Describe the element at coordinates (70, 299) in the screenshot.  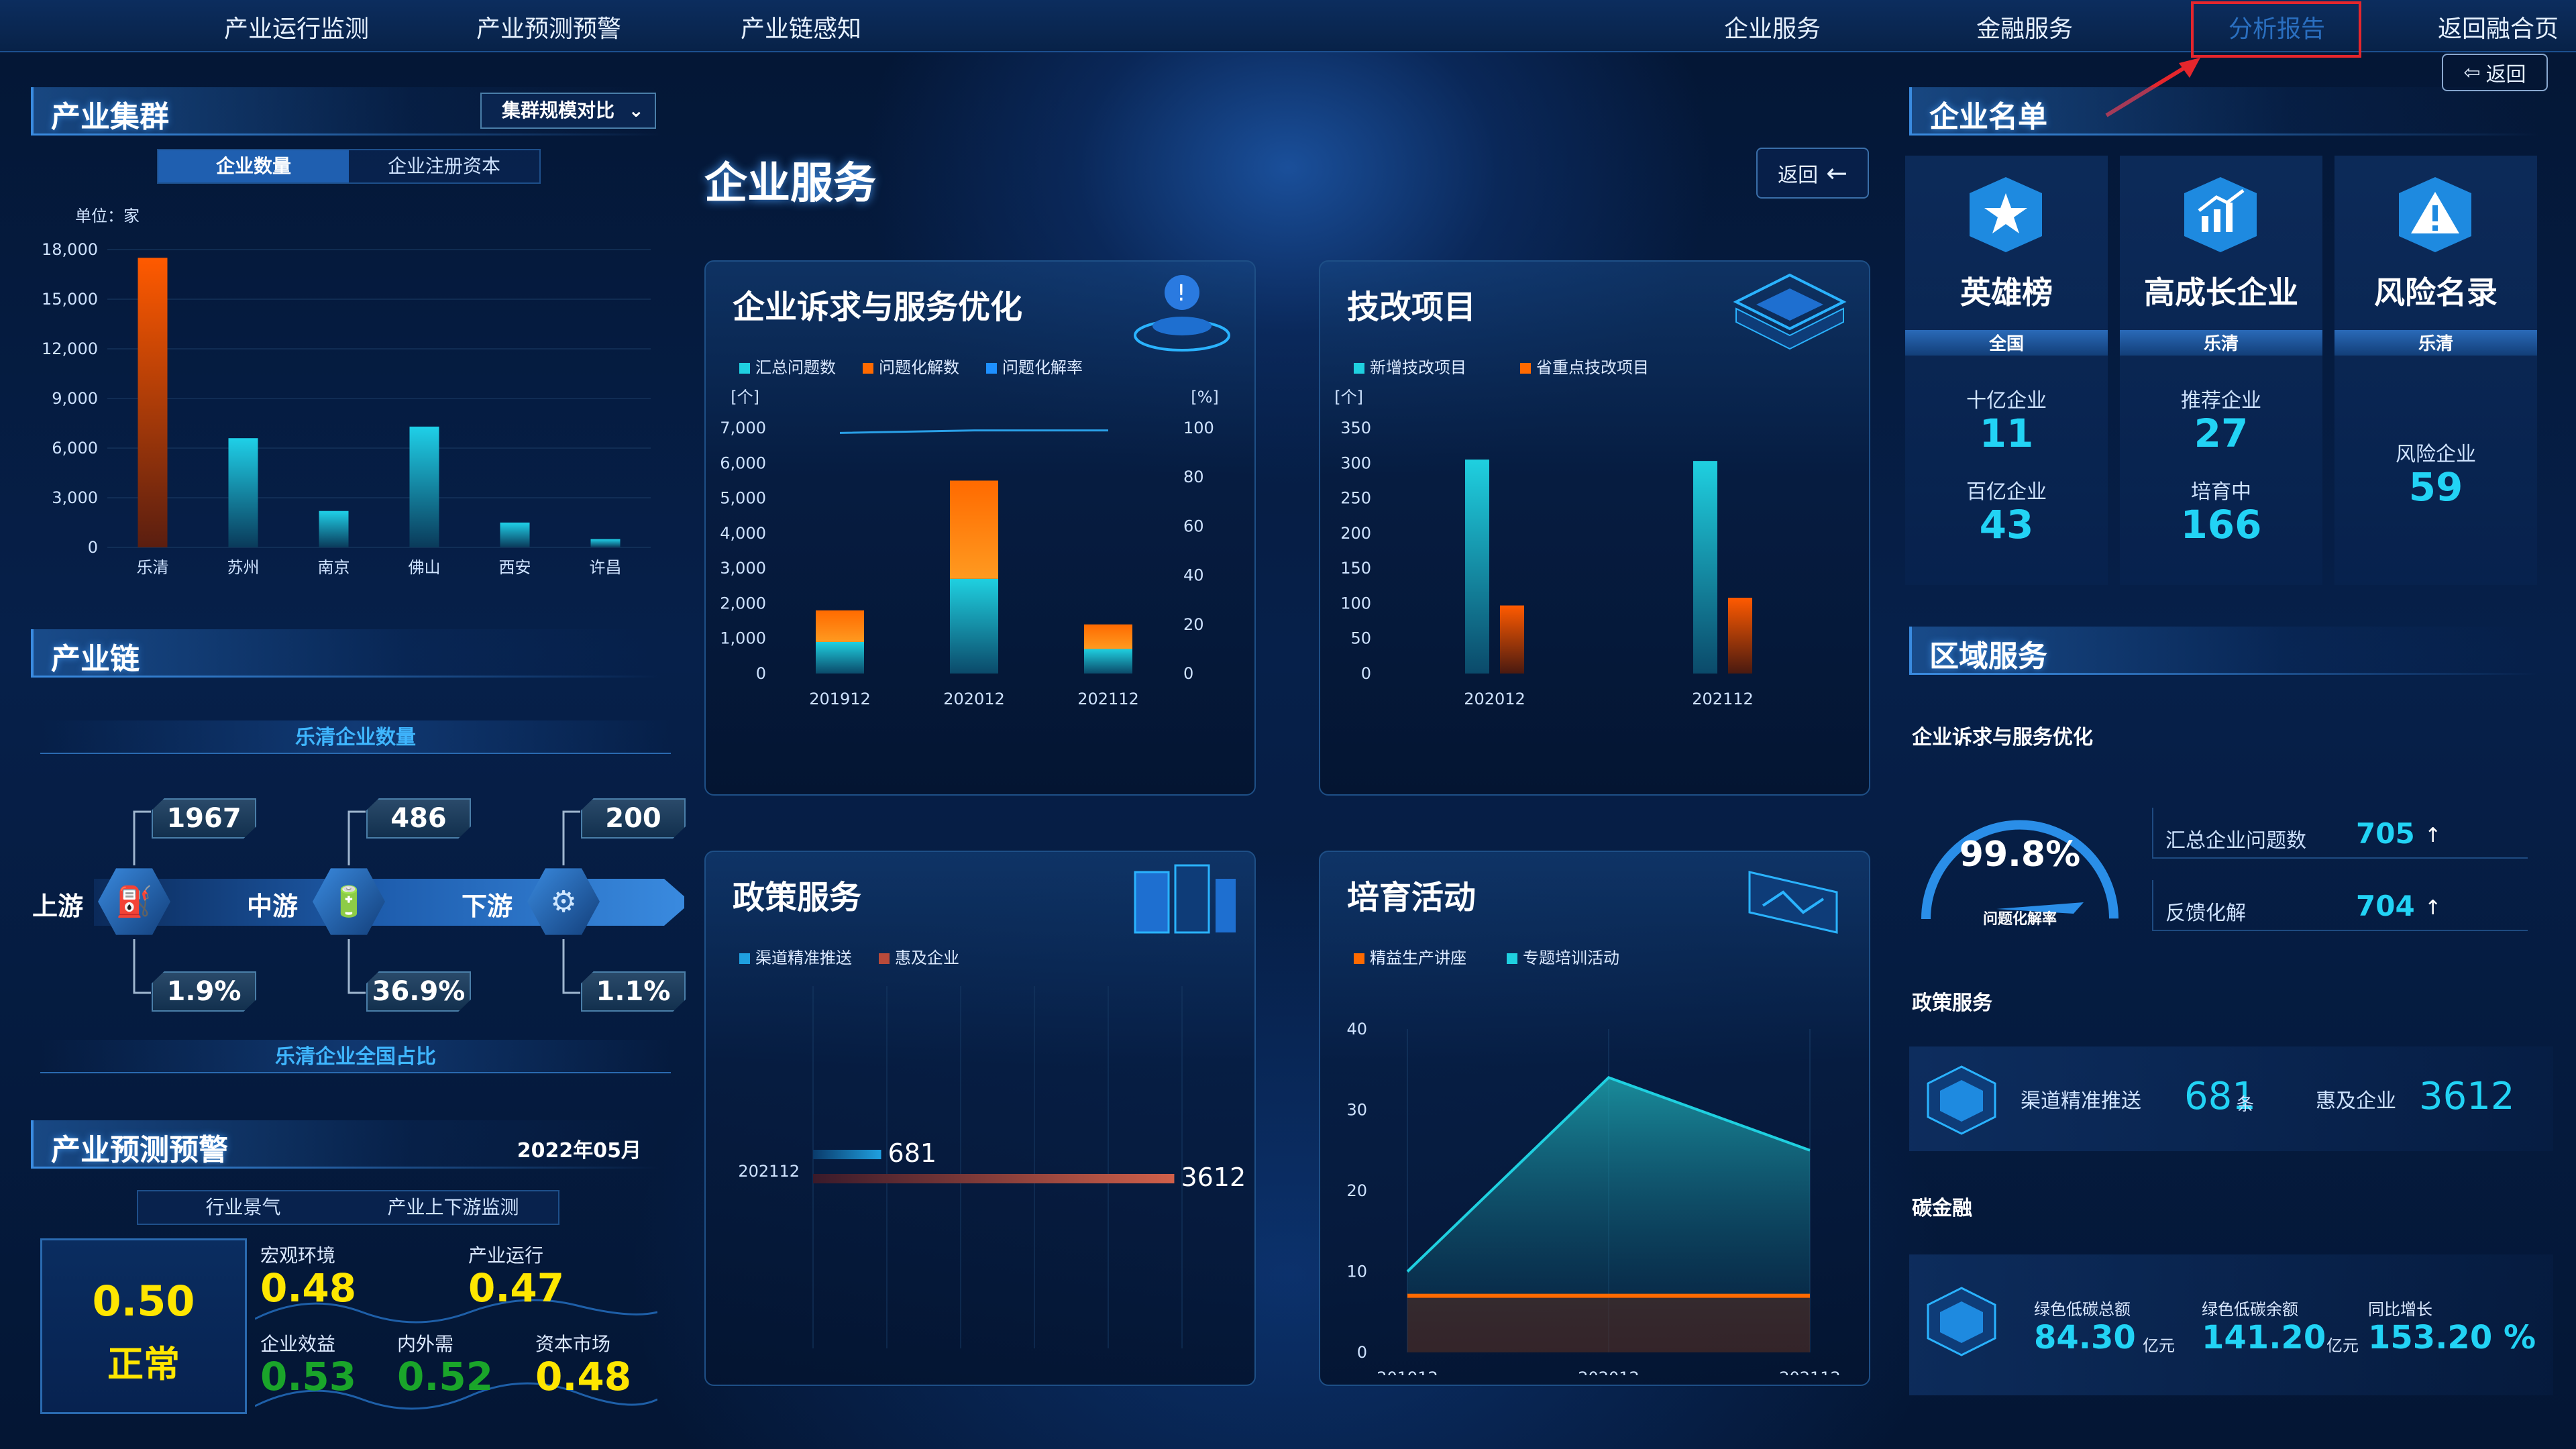
I see `y-tick-label: 15,000` at that location.